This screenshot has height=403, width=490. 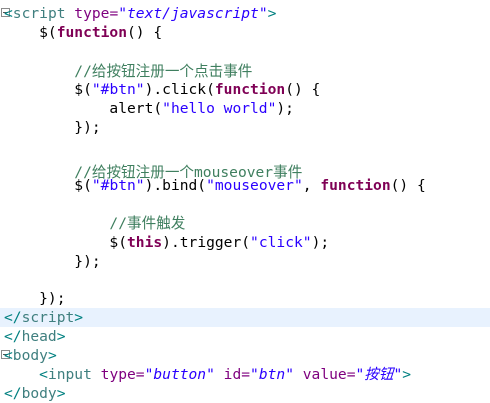 What do you see at coordinates (69, 374) in the screenshot?
I see `token-tag: input` at bounding box center [69, 374].